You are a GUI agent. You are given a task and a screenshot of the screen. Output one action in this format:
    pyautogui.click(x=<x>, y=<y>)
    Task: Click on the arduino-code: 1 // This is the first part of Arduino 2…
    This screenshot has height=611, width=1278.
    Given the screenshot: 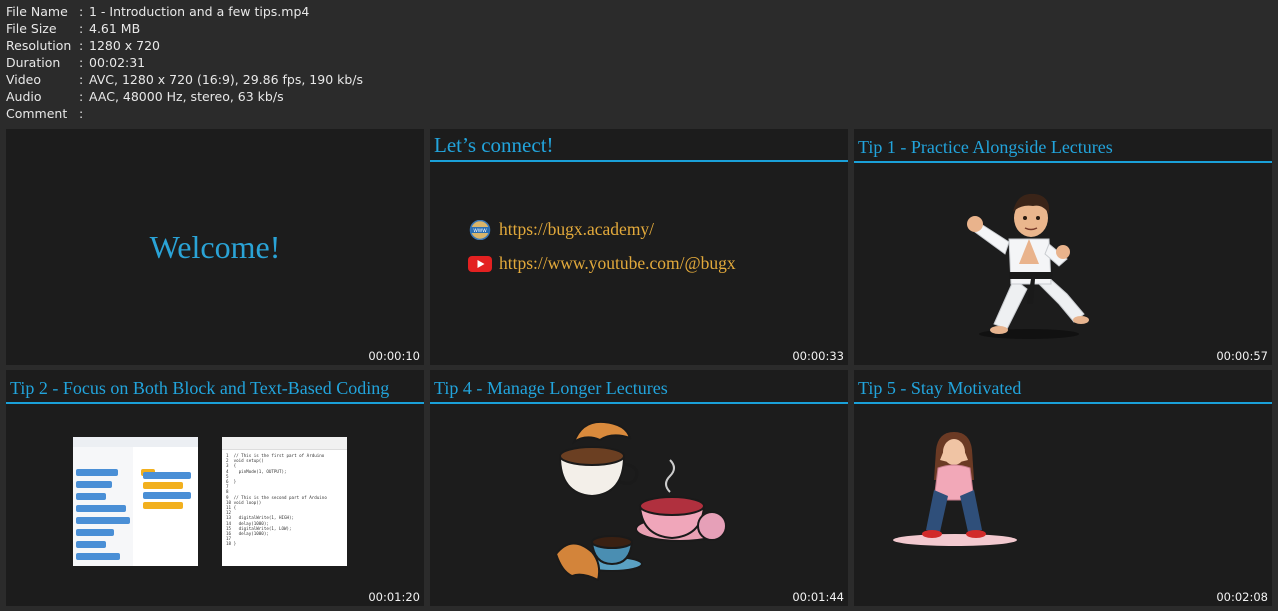 What is the action you would take?
    pyautogui.click(x=276, y=500)
    